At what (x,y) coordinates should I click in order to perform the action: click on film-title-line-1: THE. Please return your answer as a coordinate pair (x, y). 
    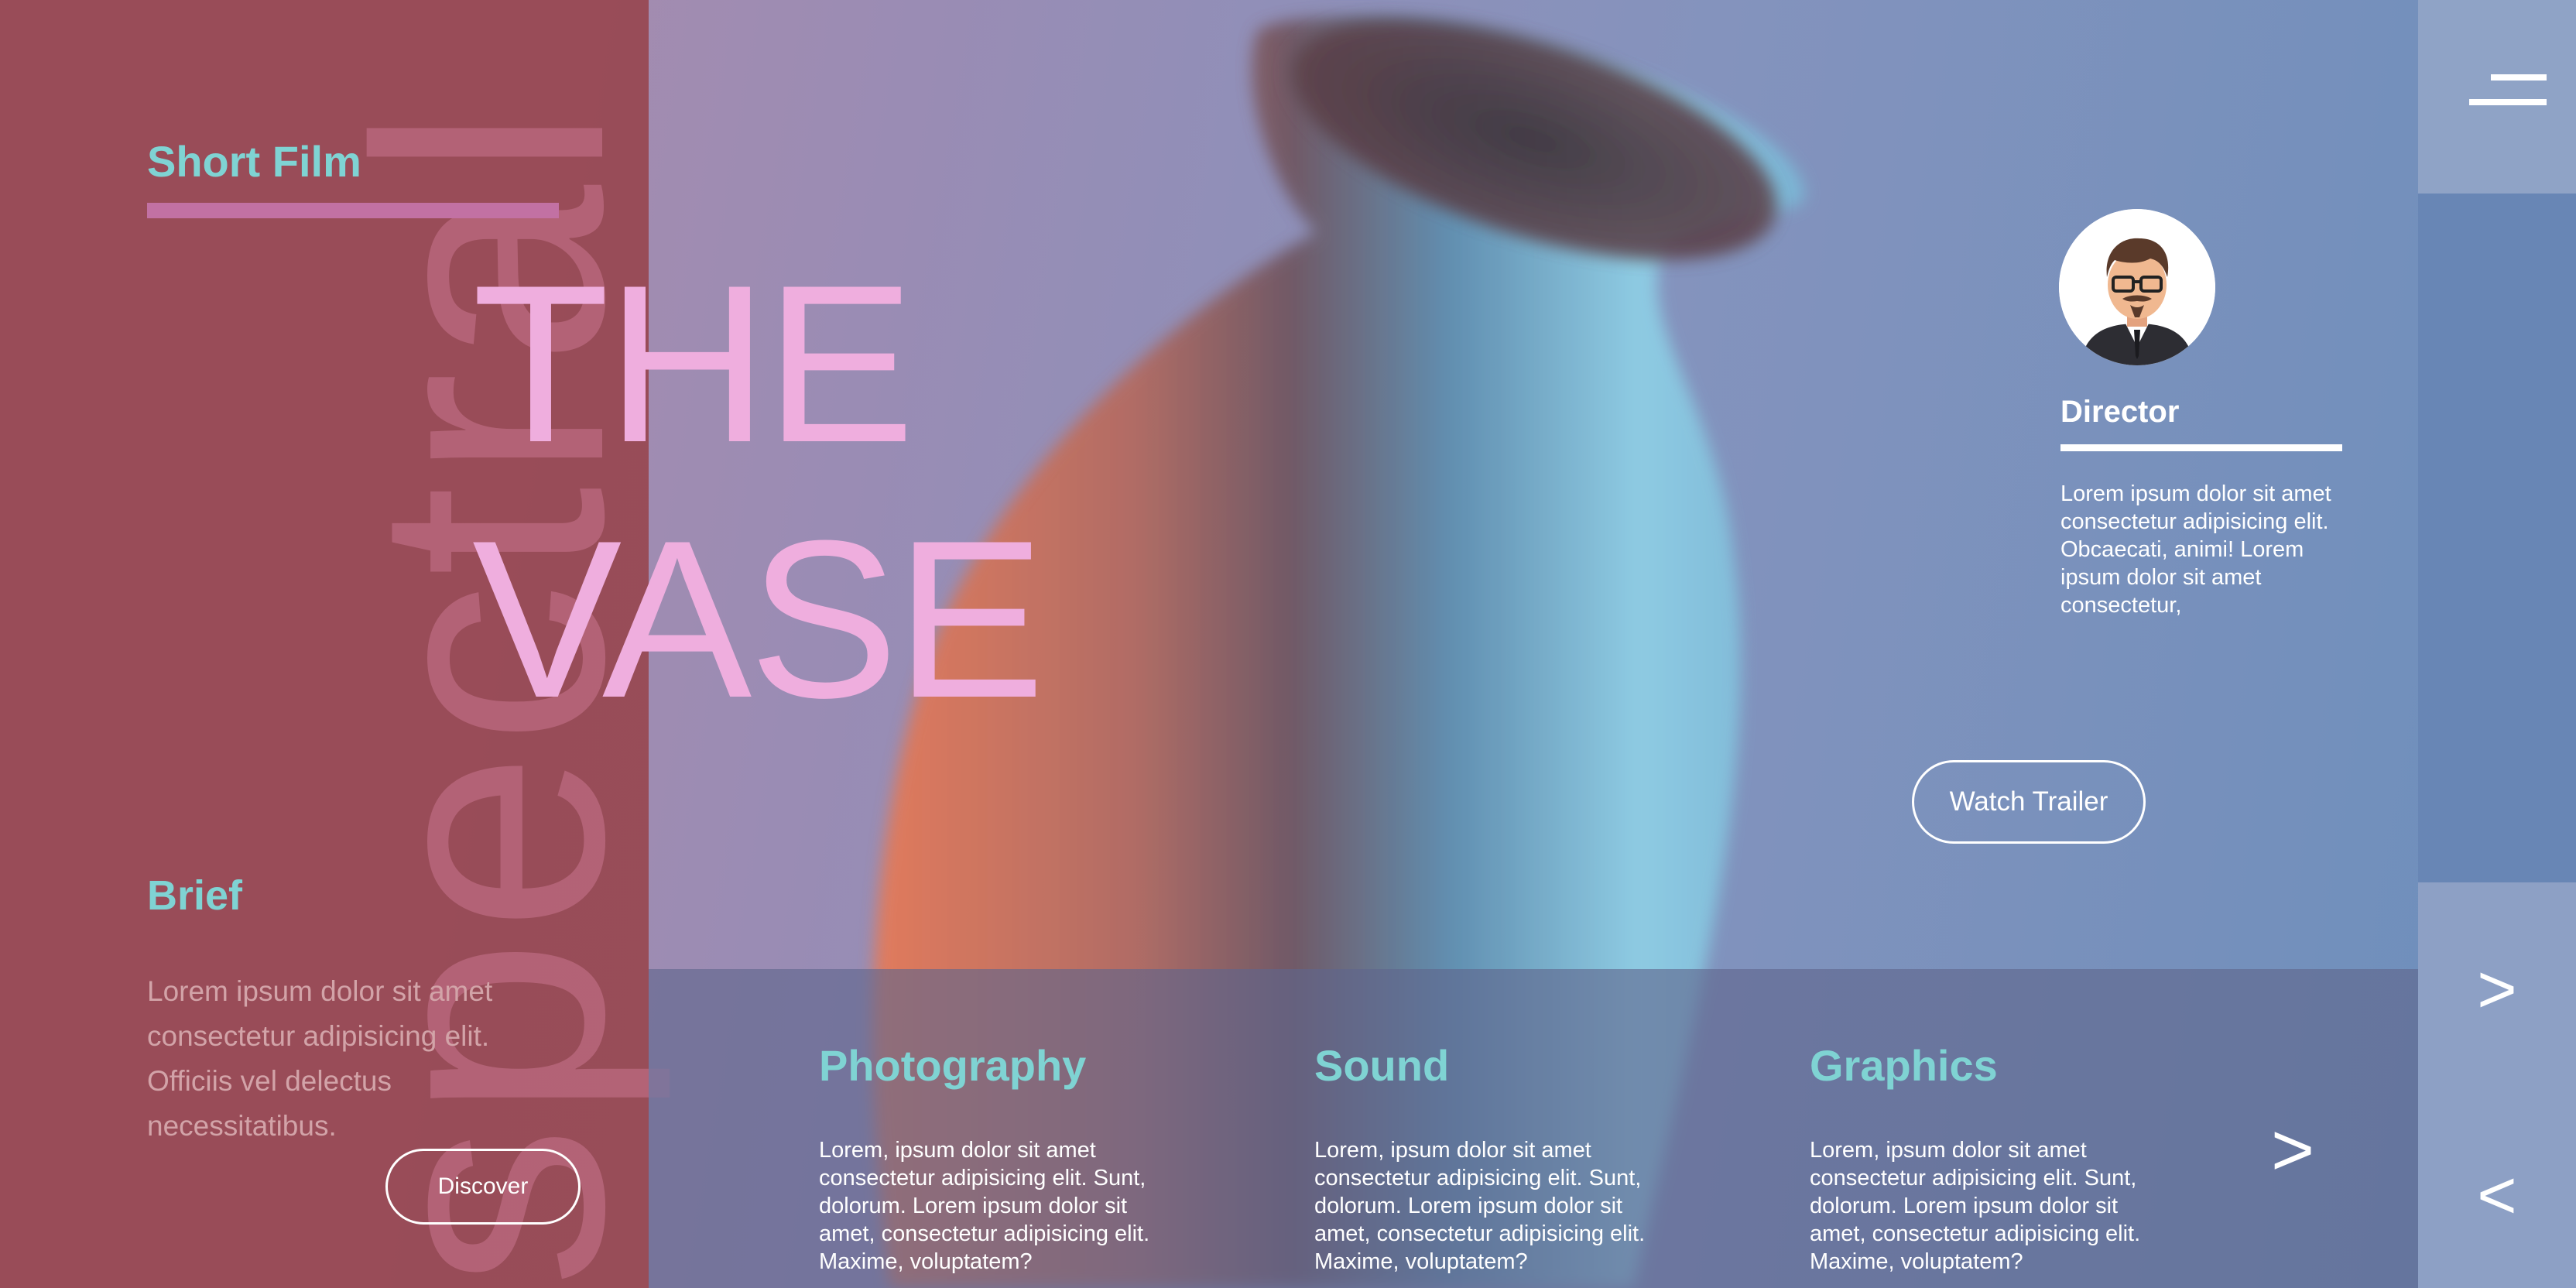
    Looking at the image, I should click on (693, 363).